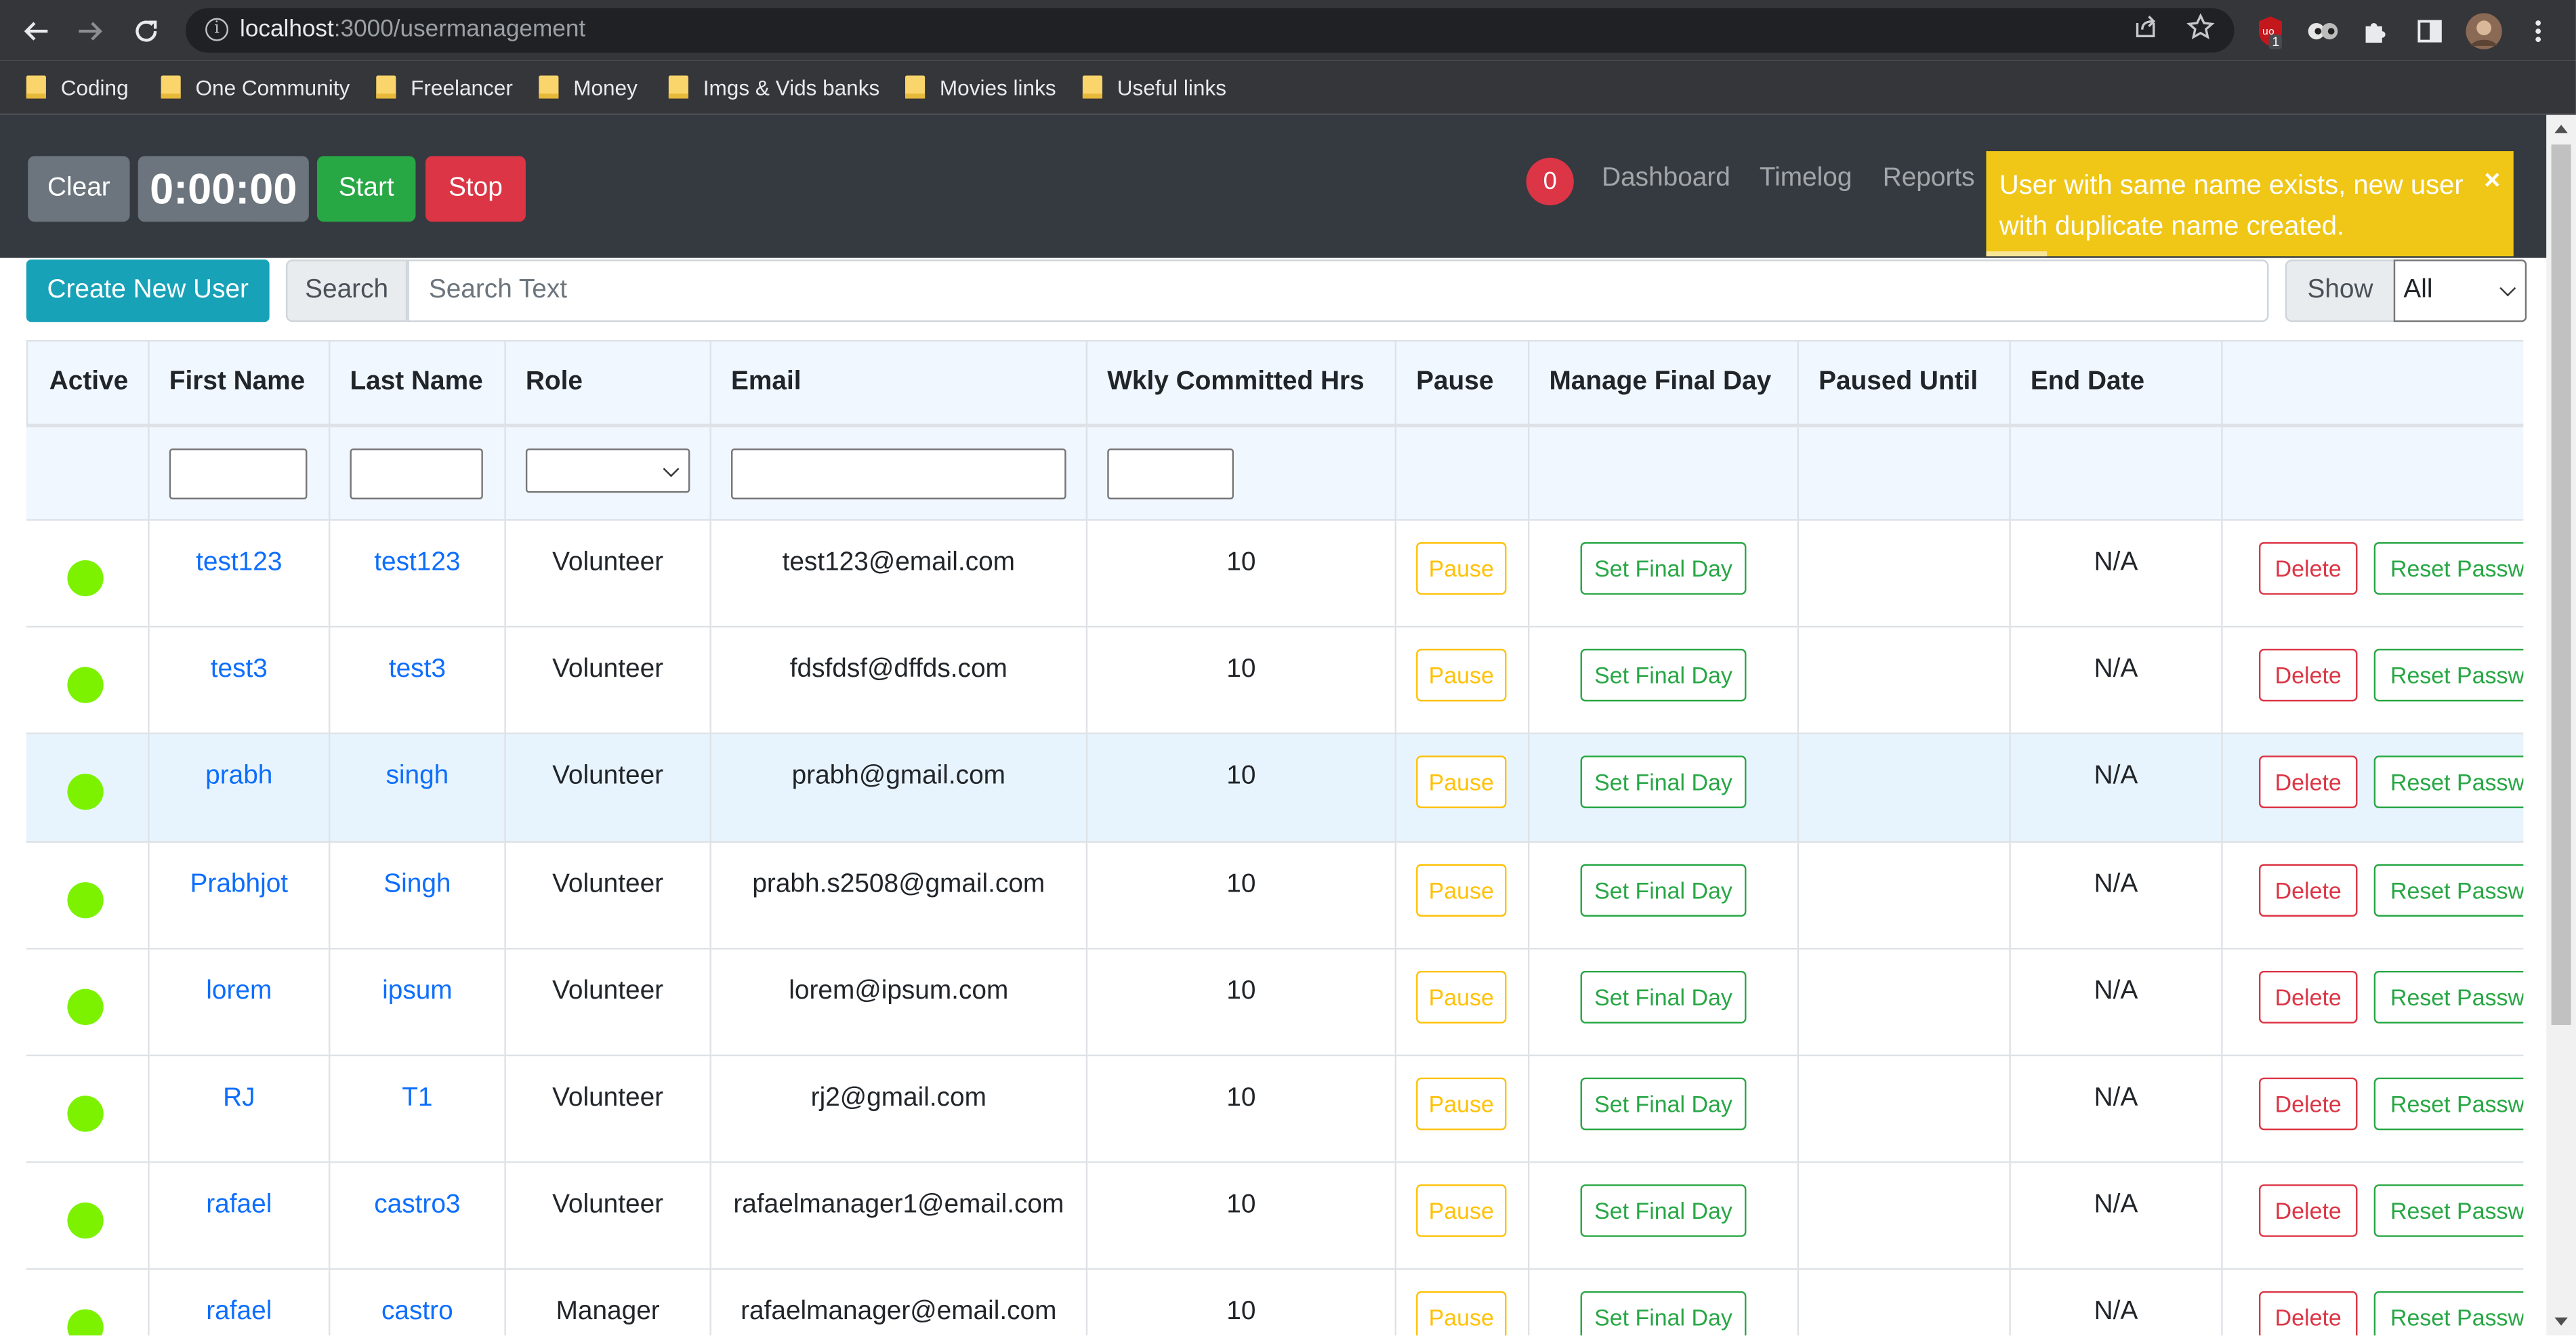 Image resolution: width=2576 pixels, height=1336 pixels. I want to click on bookmark-star-icon, so click(2199, 29).